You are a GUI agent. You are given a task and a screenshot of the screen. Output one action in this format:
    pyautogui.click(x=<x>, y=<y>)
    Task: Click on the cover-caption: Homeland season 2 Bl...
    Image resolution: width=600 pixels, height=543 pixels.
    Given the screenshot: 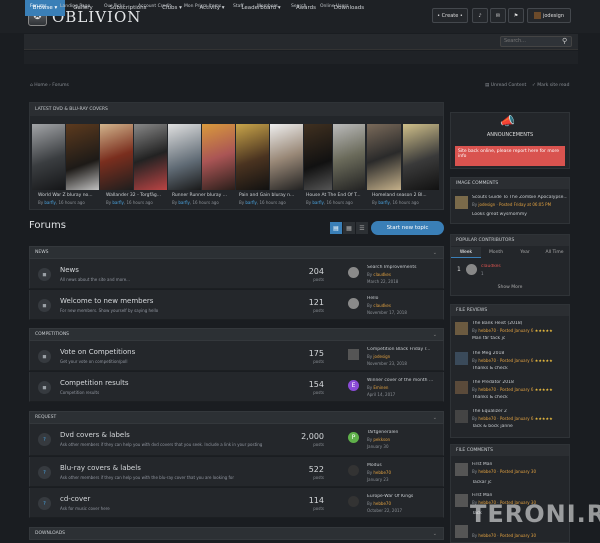 What is the action you would take?
    pyautogui.click(x=399, y=195)
    